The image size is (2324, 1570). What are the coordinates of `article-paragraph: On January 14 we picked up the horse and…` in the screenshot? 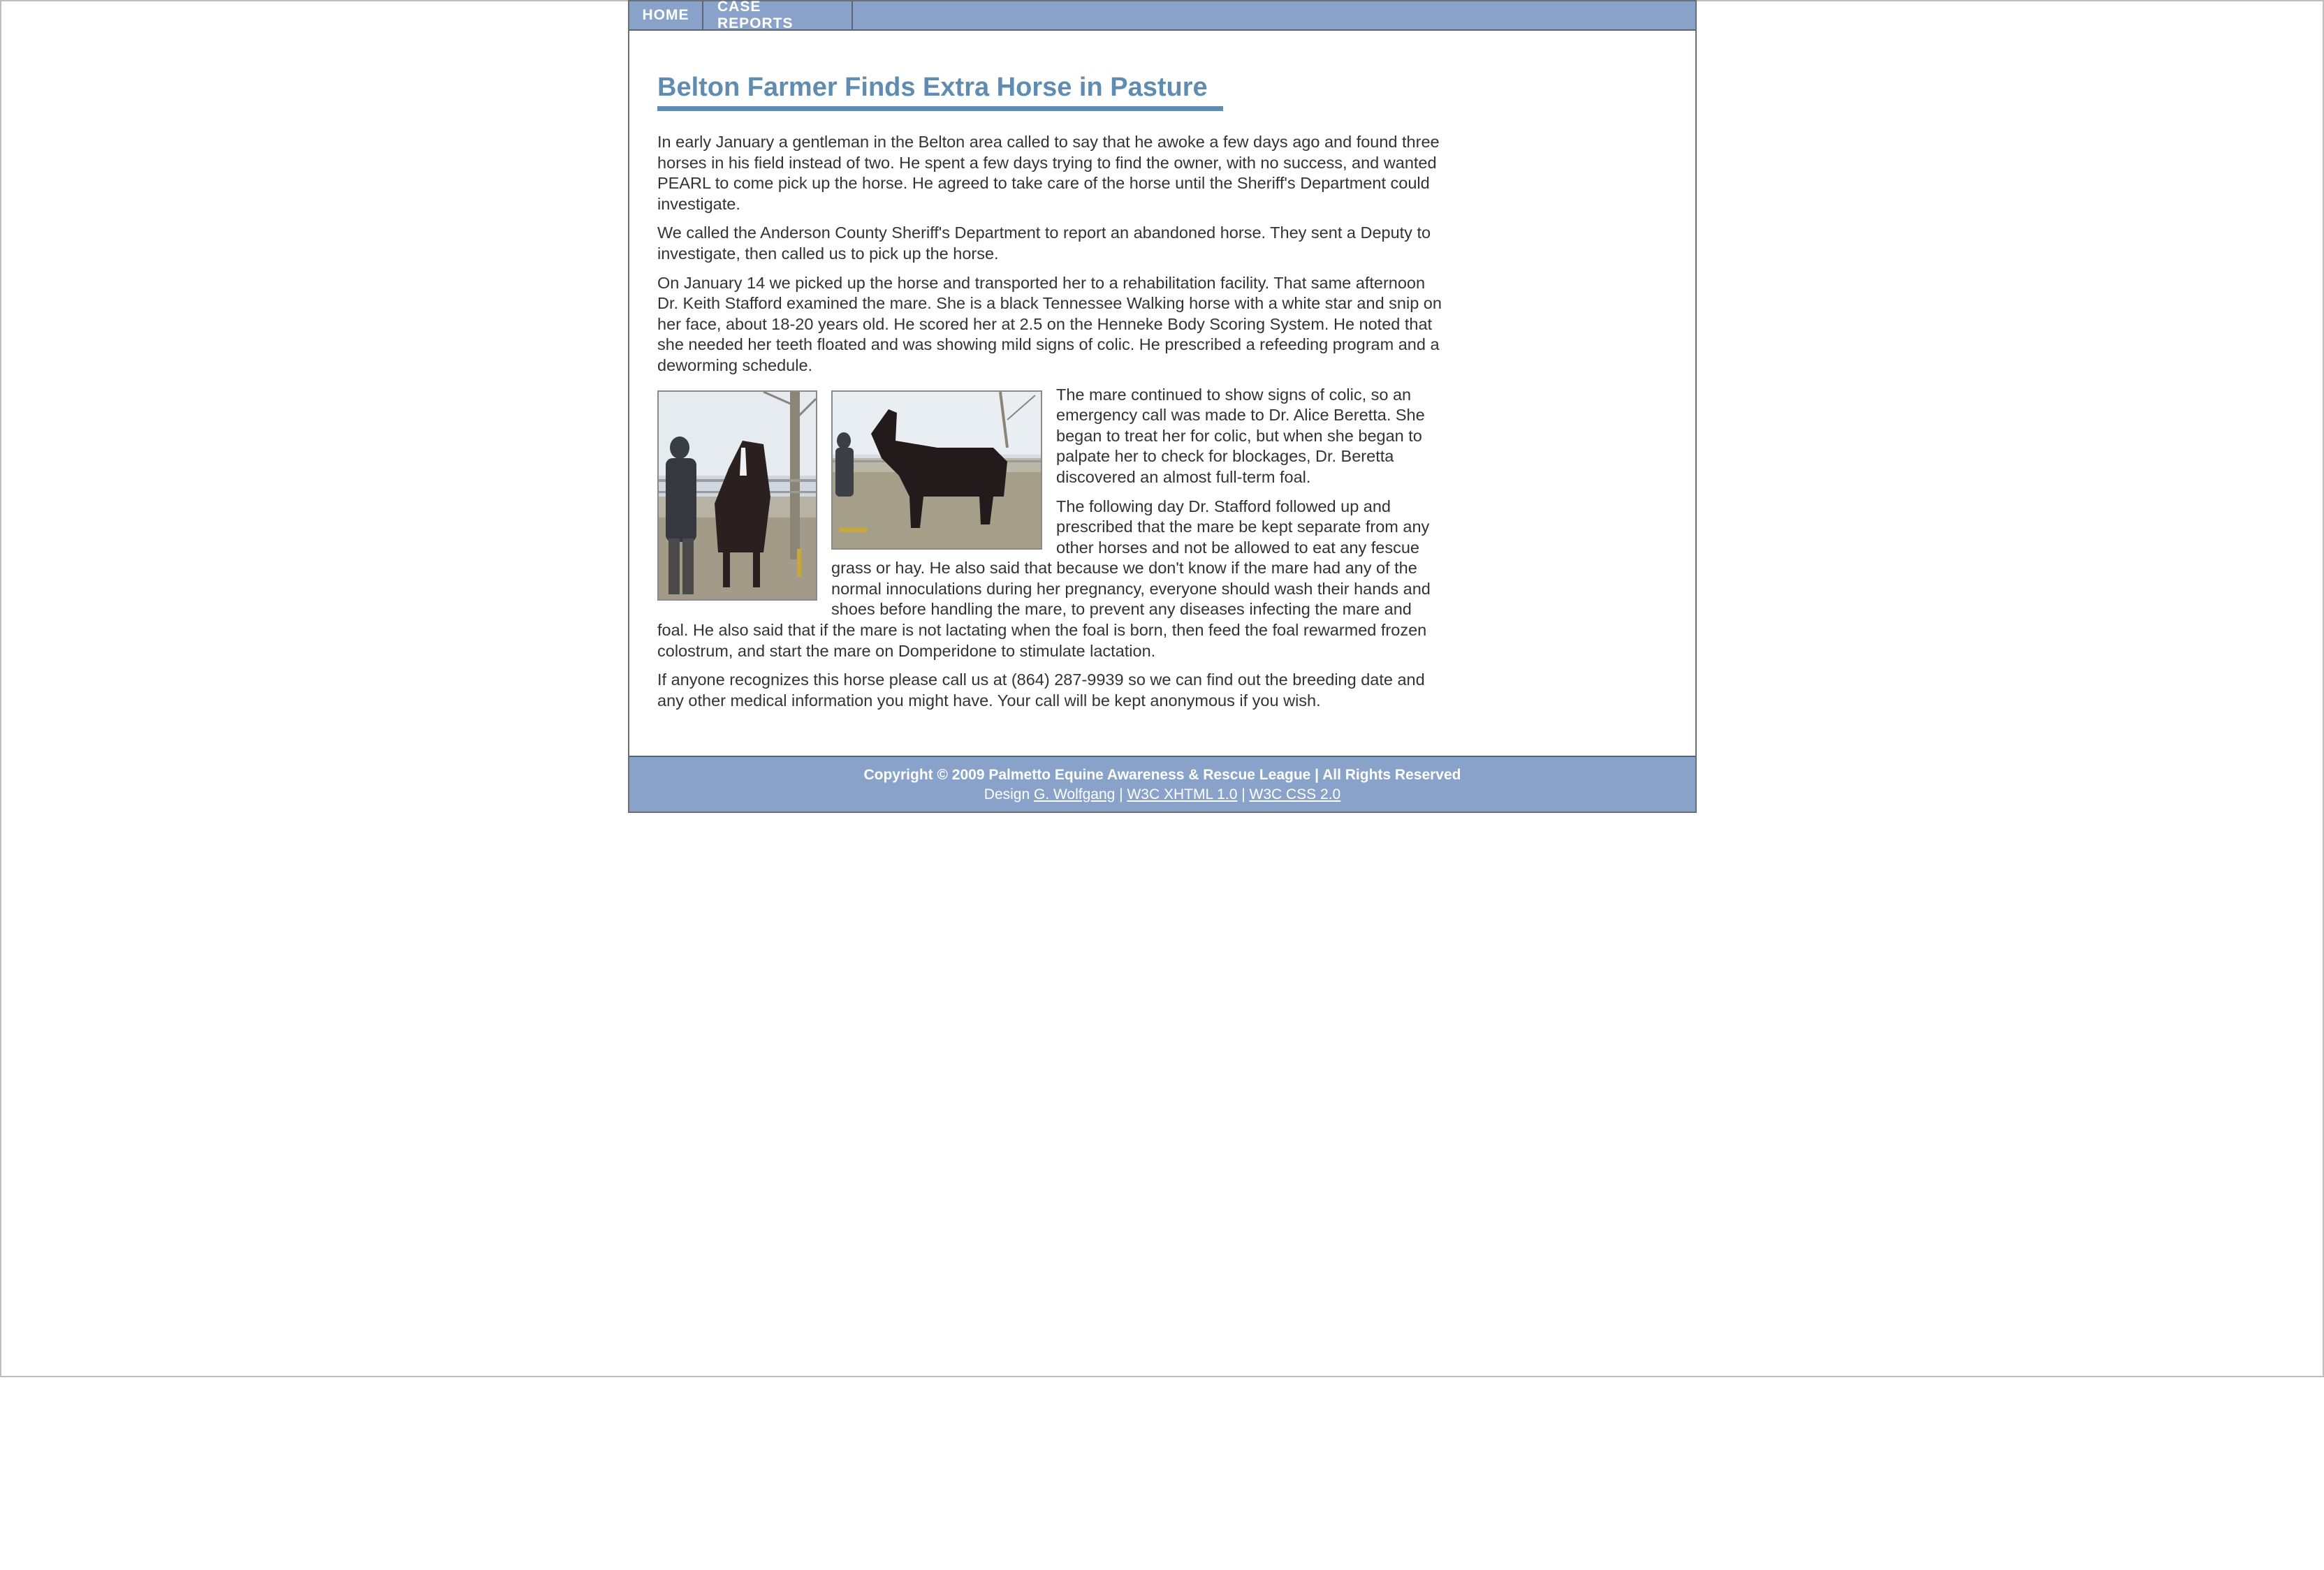 It's located at (1049, 323).